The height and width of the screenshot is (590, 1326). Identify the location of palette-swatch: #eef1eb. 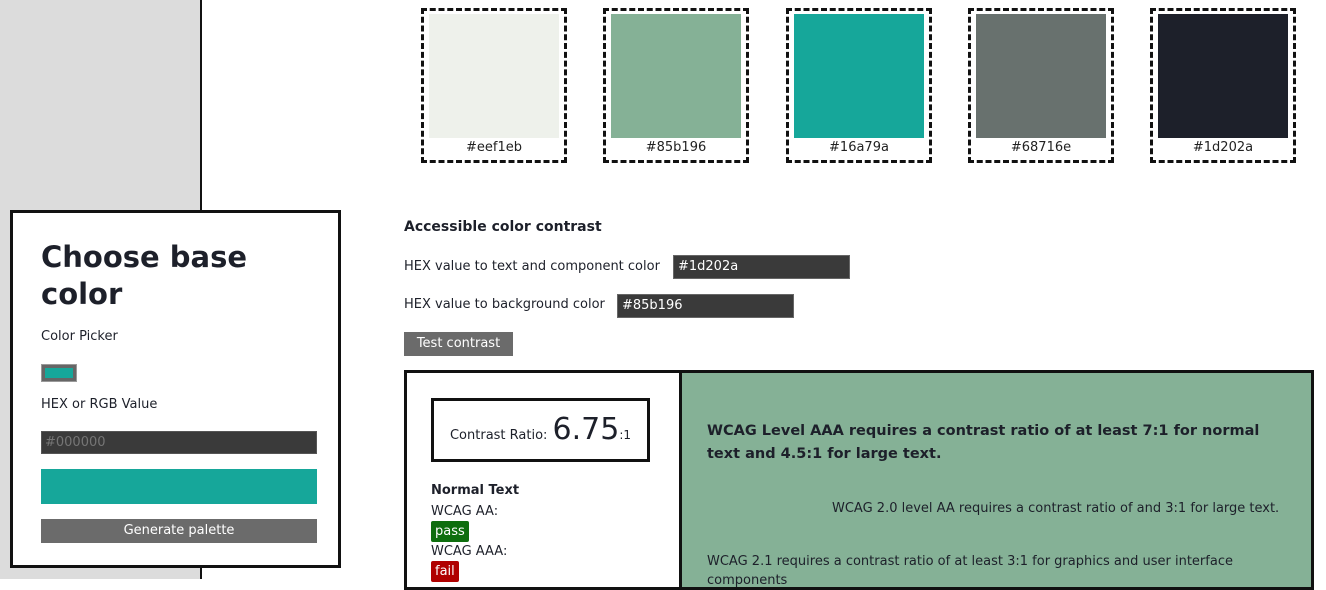
(494, 85).